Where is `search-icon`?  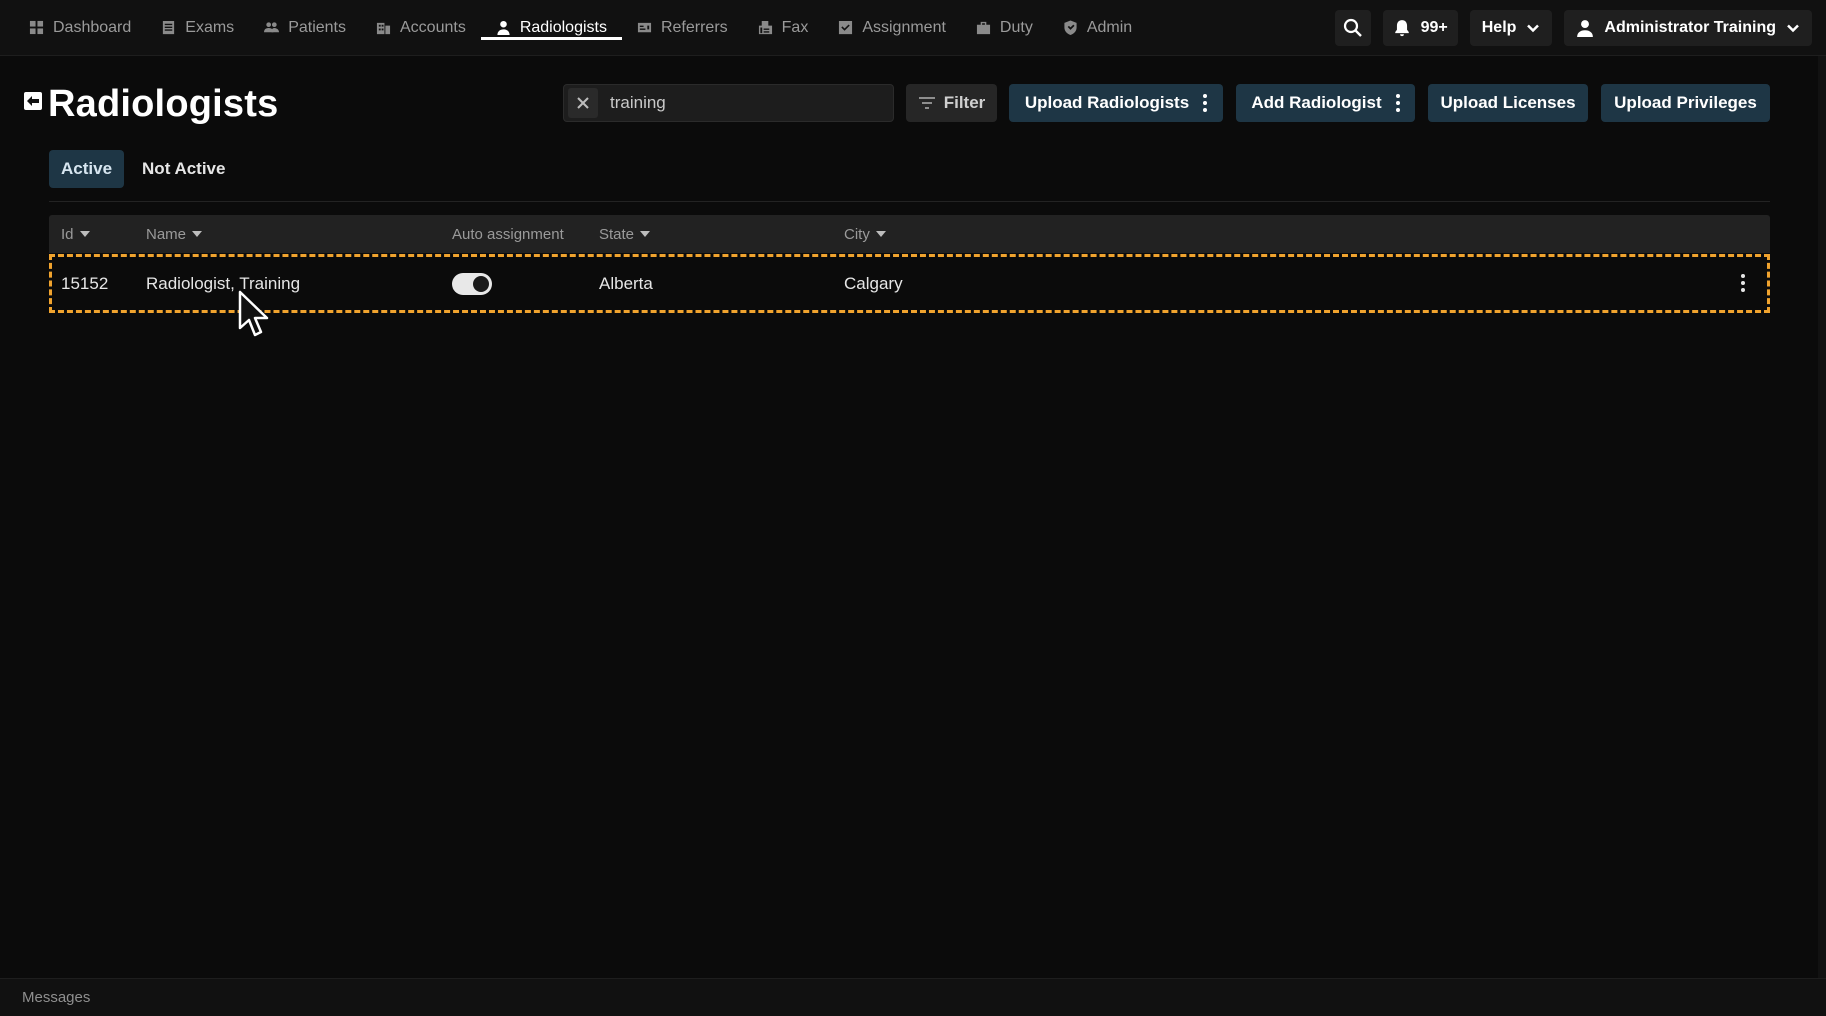 search-icon is located at coordinates (1352, 27).